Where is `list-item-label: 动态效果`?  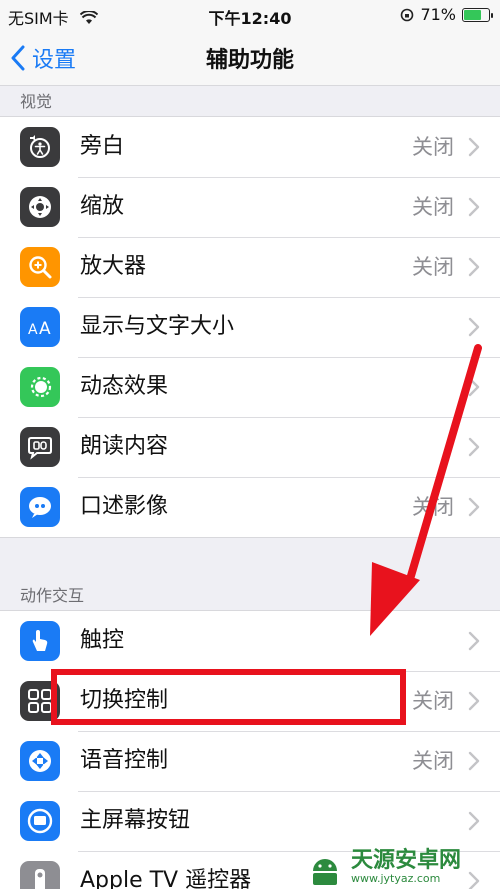 list-item-label: 动态效果 is located at coordinates (124, 386).